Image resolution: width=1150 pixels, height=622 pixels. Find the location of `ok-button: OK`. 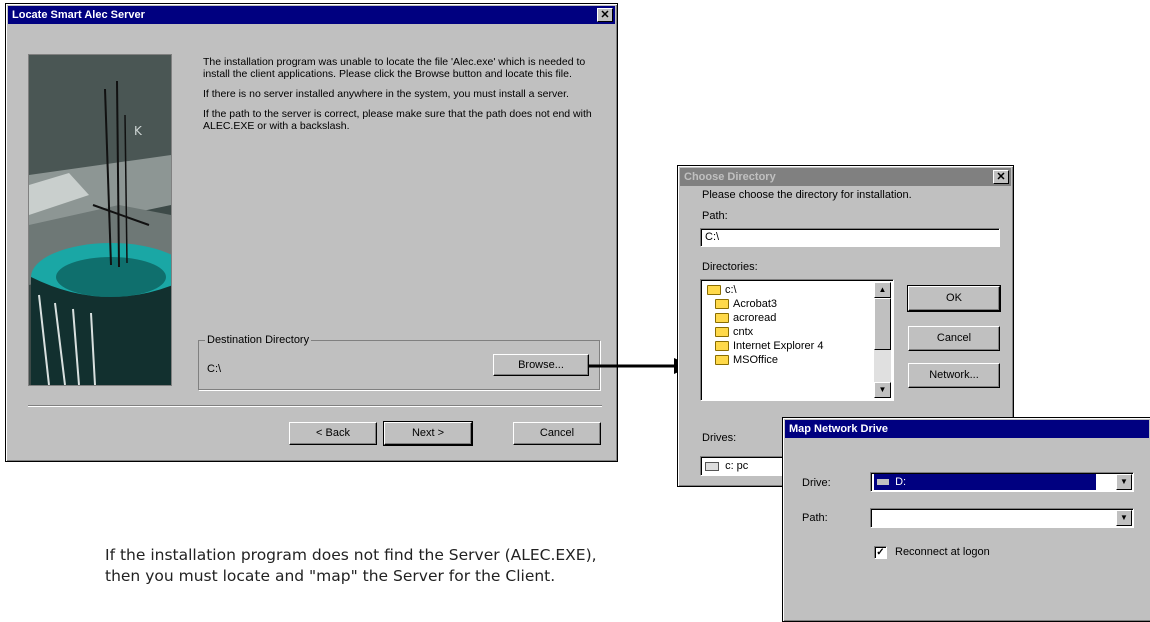

ok-button: OK is located at coordinates (954, 298).